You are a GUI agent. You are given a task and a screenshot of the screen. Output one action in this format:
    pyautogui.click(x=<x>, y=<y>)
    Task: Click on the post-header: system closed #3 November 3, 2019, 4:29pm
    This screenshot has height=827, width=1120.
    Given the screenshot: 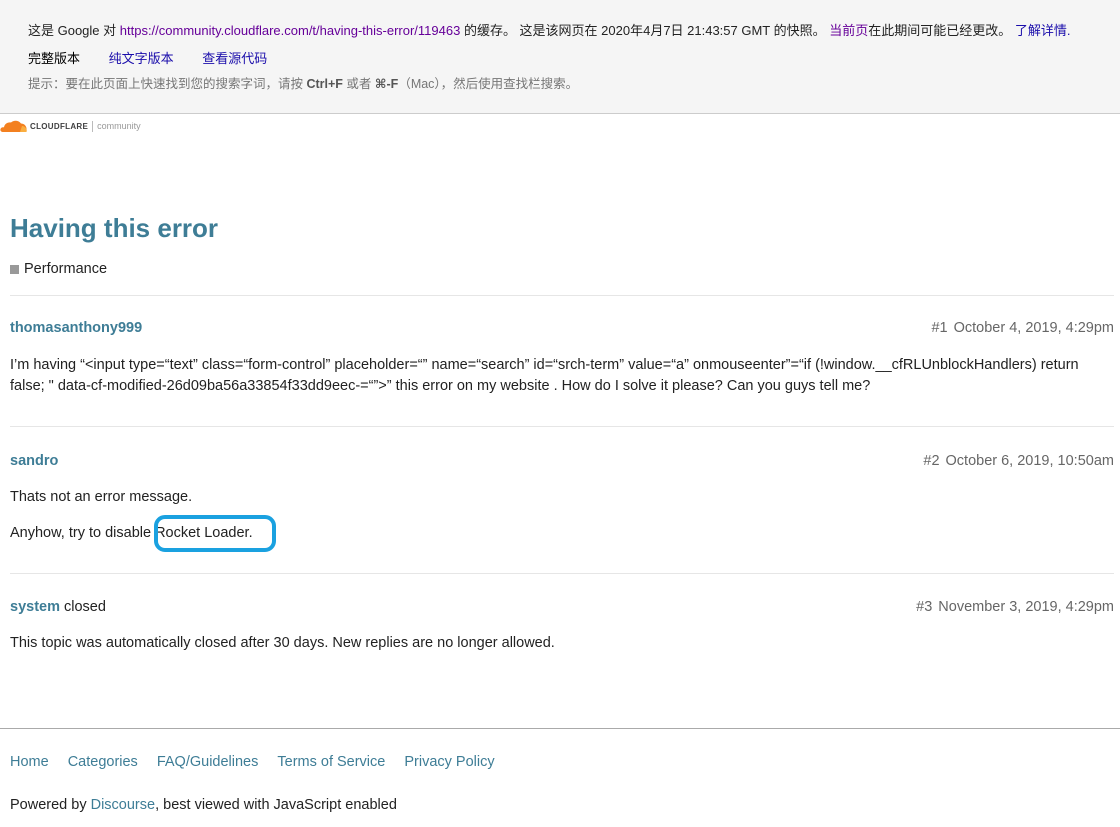 What is the action you would take?
    pyautogui.click(x=562, y=607)
    